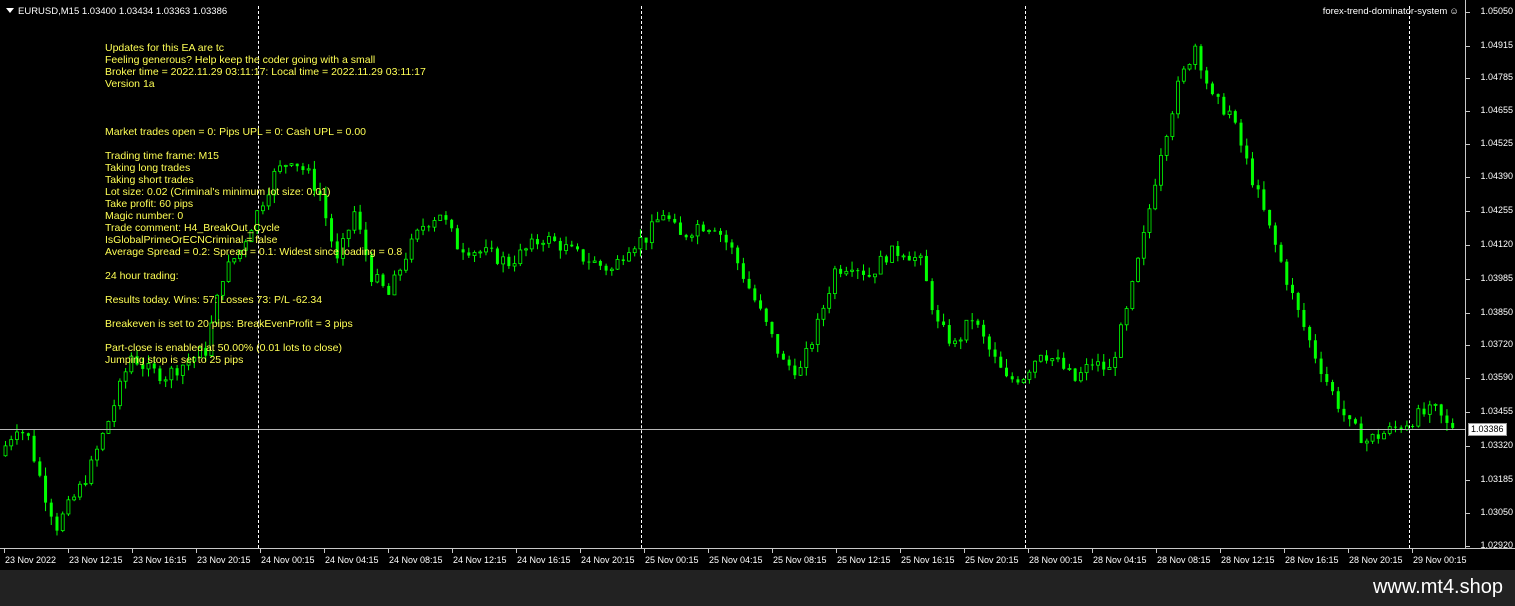 The image size is (1515, 606). I want to click on time-label: 28 Nov 12:15, so click(1248, 560).